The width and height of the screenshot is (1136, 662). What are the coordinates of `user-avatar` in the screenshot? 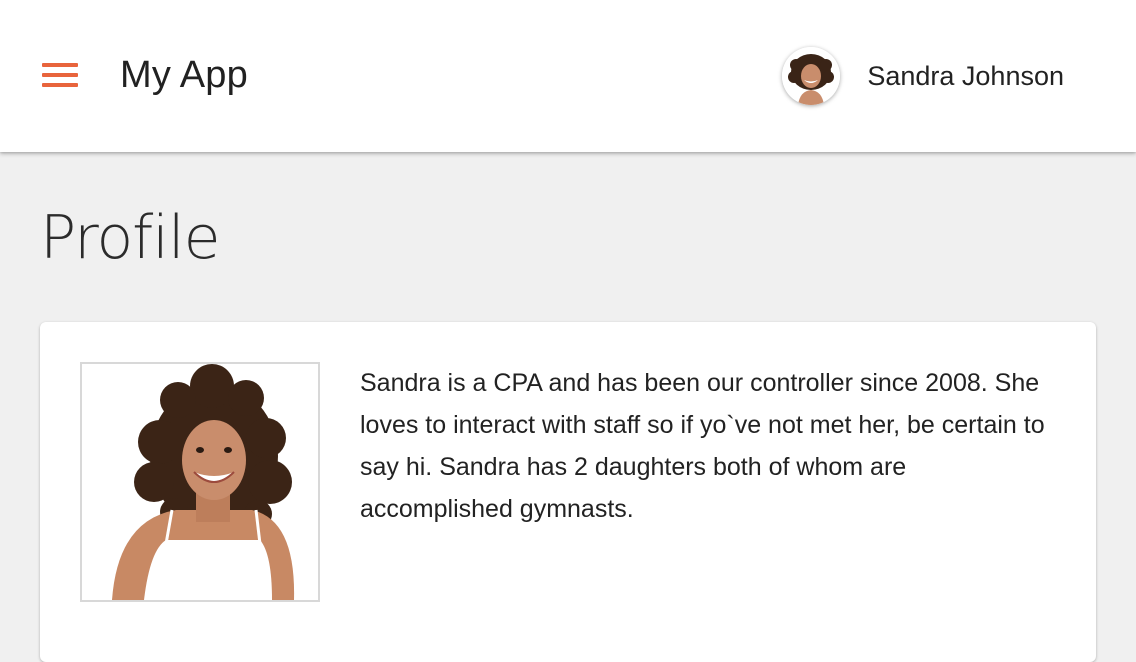 It's located at (811, 76).